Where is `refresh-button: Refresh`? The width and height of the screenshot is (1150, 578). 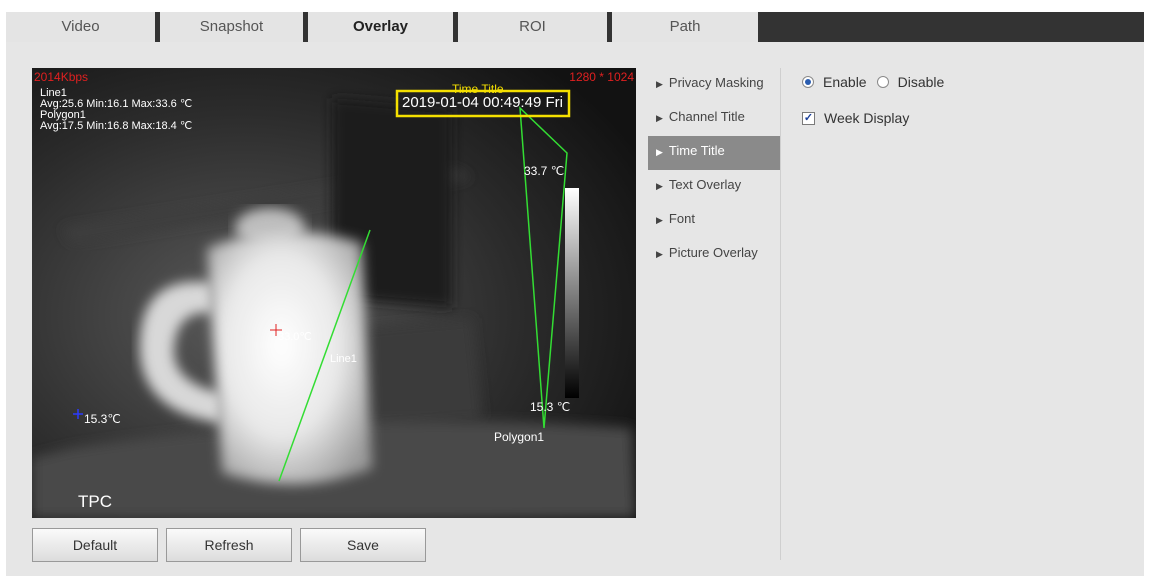 refresh-button: Refresh is located at coordinates (229, 545).